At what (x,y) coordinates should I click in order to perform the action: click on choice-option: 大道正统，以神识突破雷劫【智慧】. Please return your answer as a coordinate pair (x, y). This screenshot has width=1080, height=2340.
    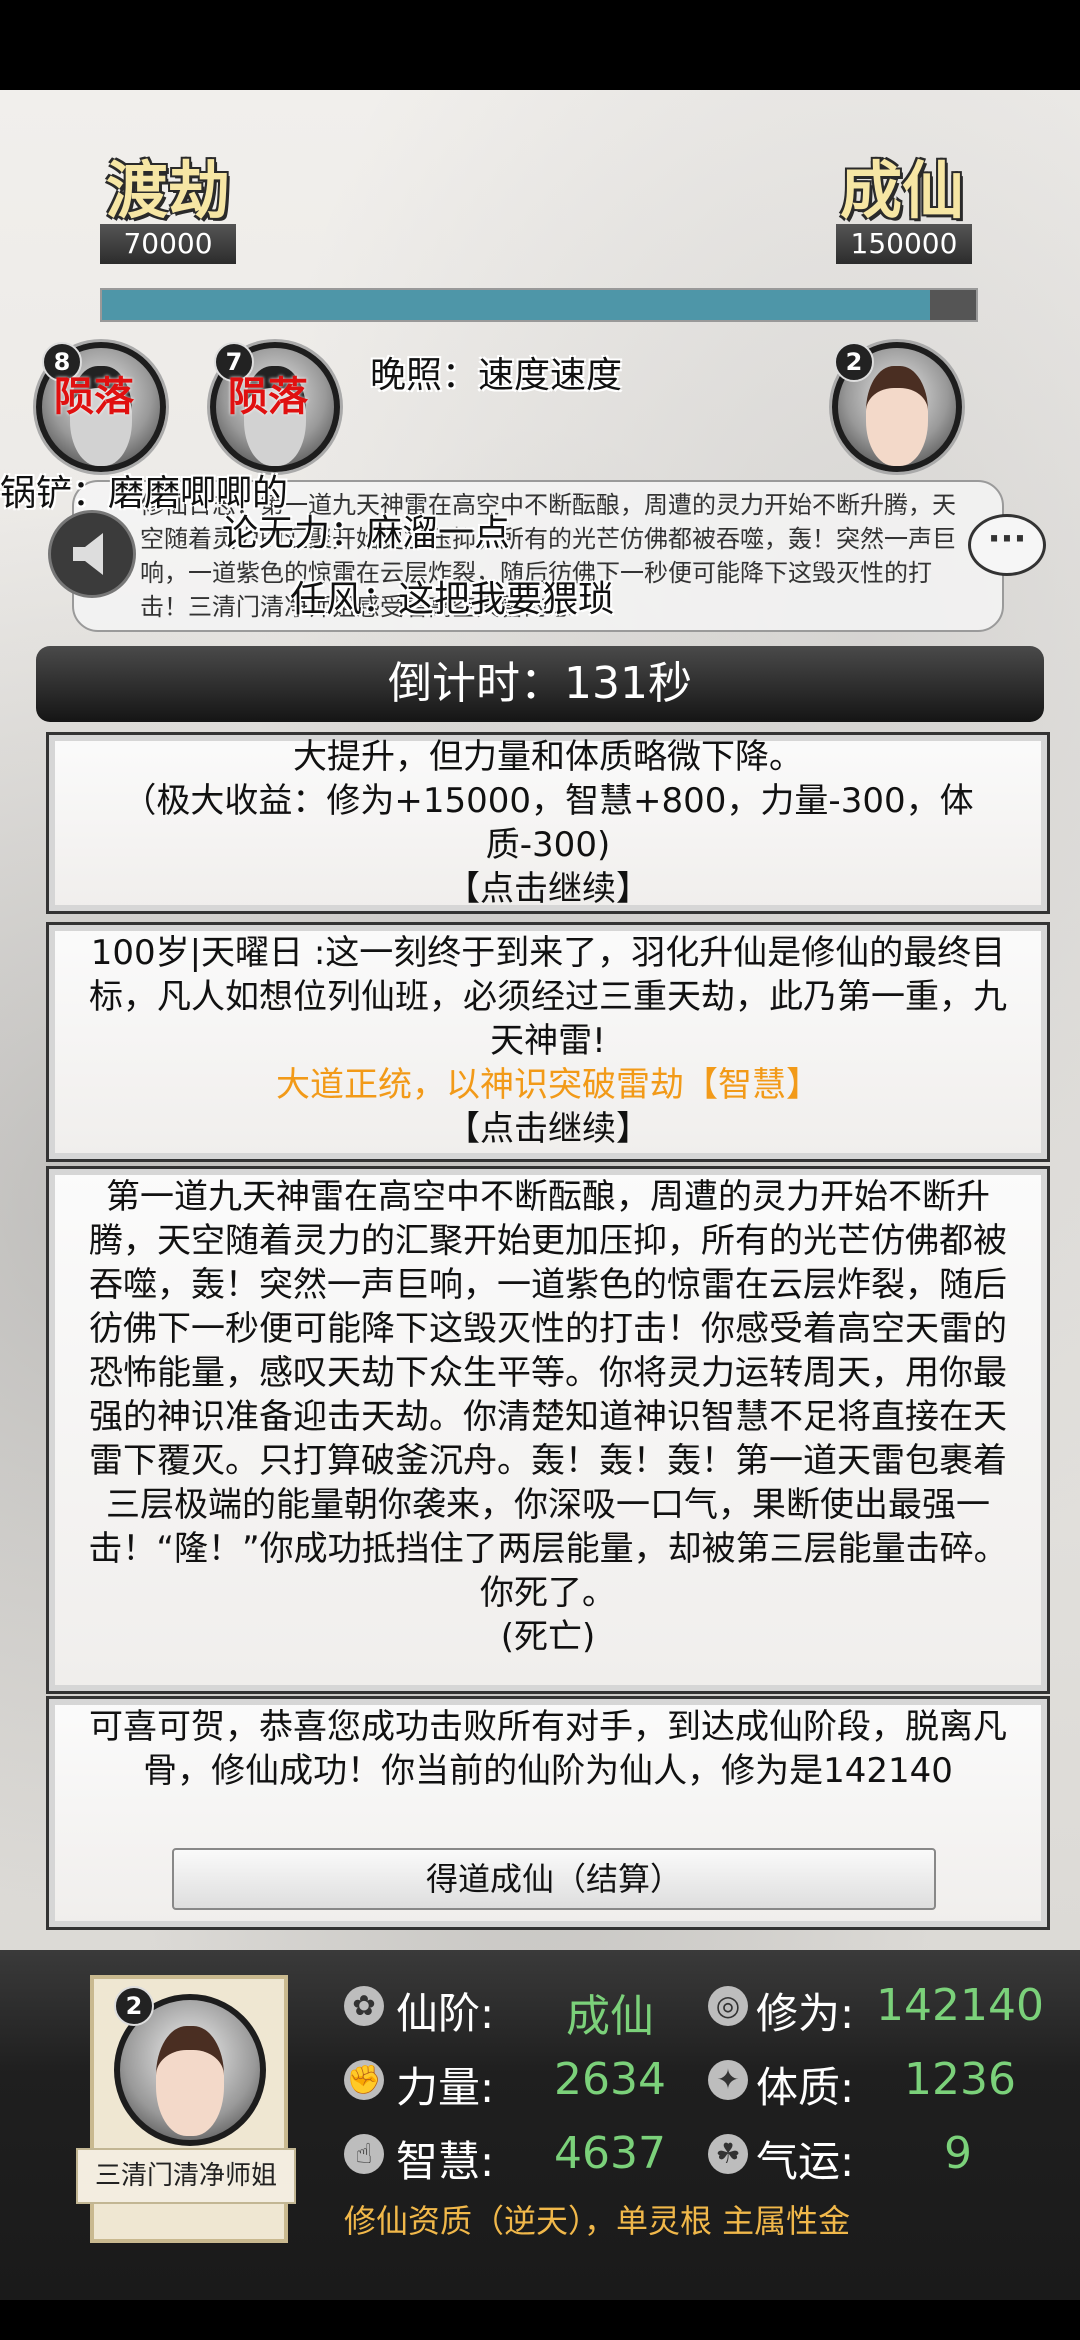
    Looking at the image, I should click on (548, 1085).